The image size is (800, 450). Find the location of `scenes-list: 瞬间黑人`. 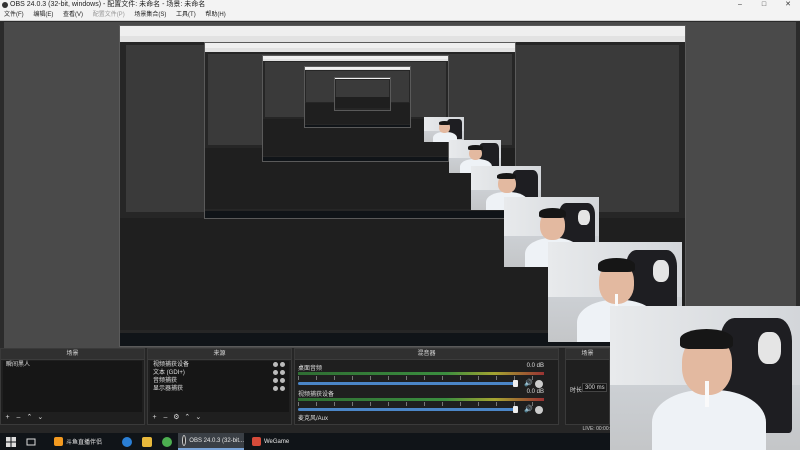

scenes-list: 瞬间黑人 is located at coordinates (72, 386).